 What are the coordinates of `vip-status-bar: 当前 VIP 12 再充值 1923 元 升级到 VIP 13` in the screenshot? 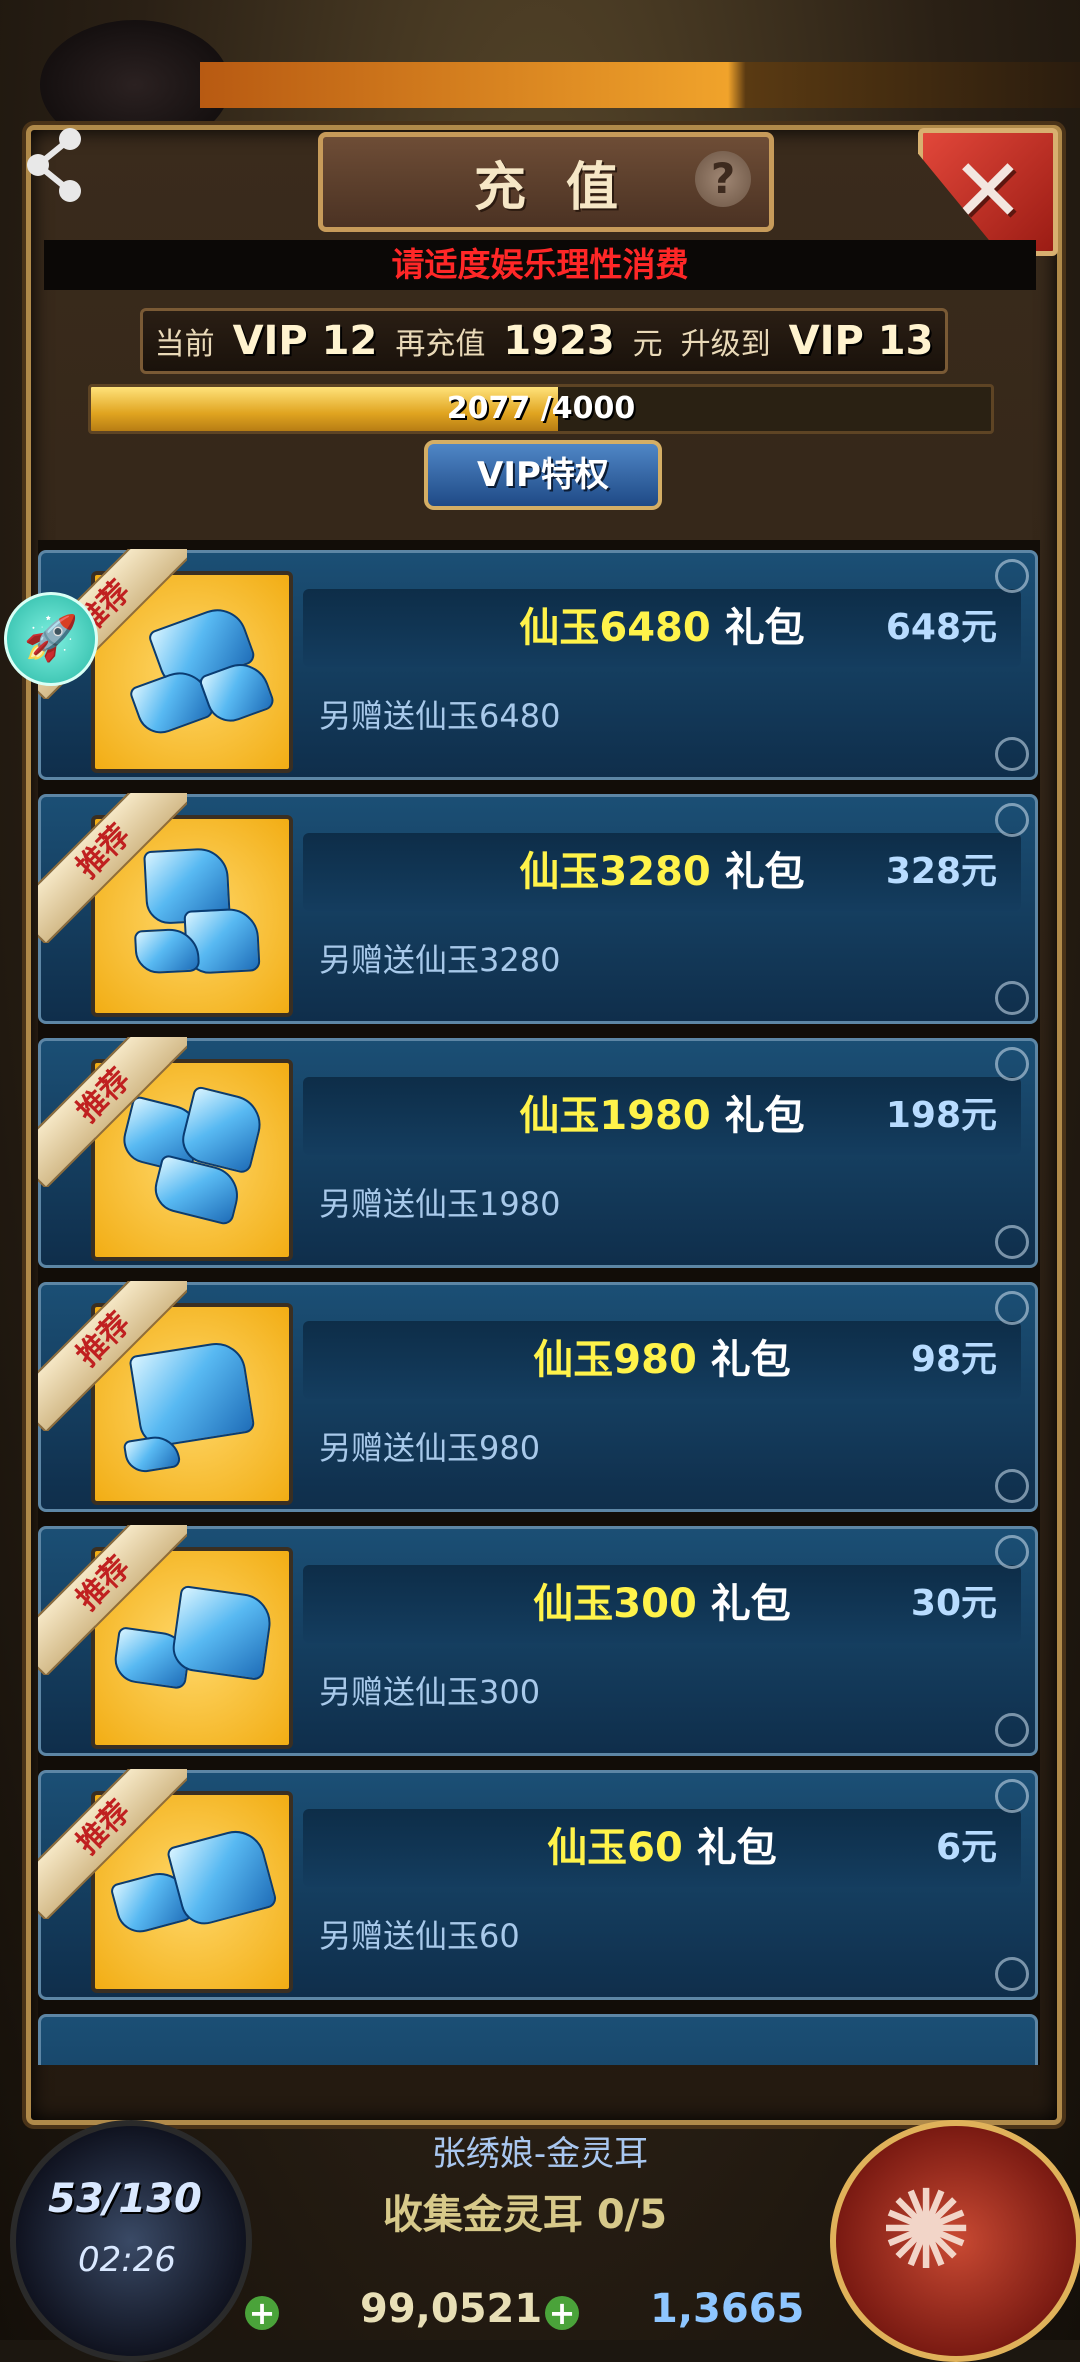 It's located at (544, 341).